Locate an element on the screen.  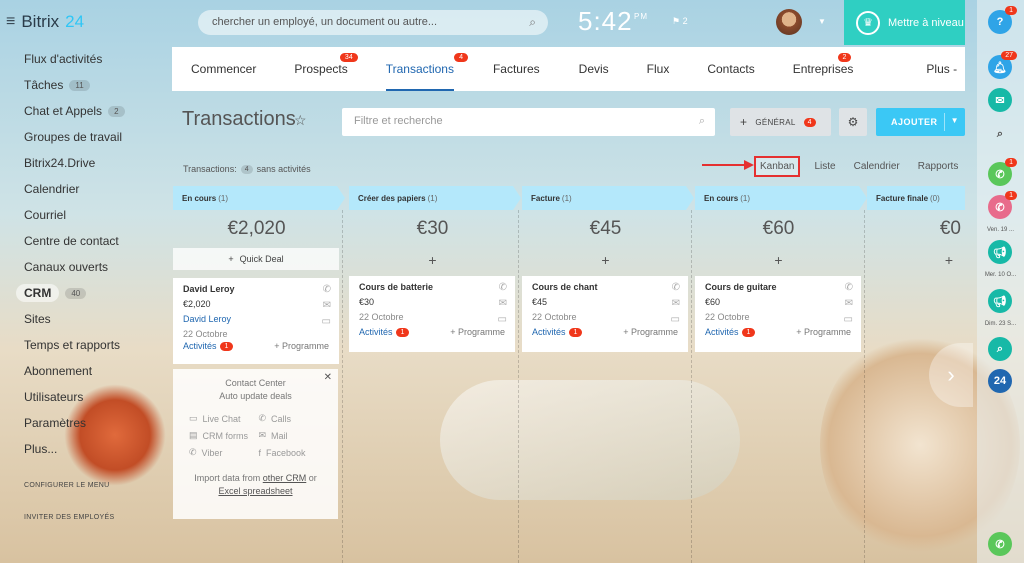
upgrade-button: ♛ Mettre à niveau is located at coordinates (904, 22).